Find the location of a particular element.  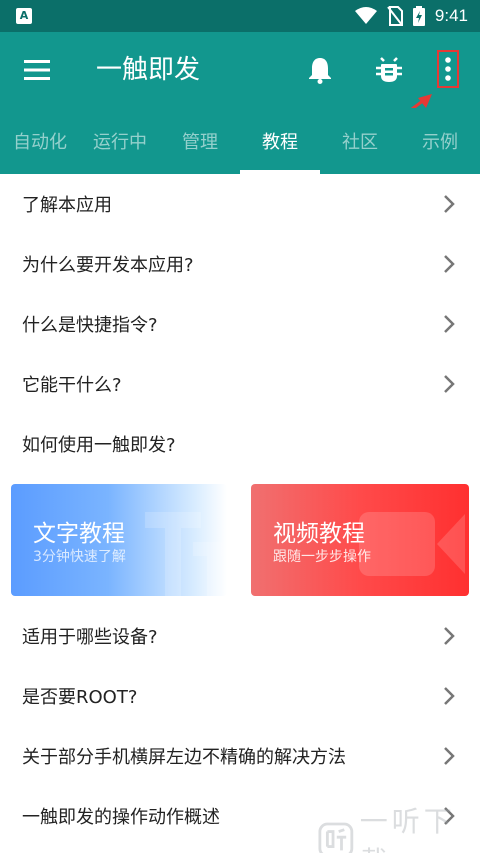

list-item-label: 一触即发的操作动作概述 is located at coordinates (121, 817).